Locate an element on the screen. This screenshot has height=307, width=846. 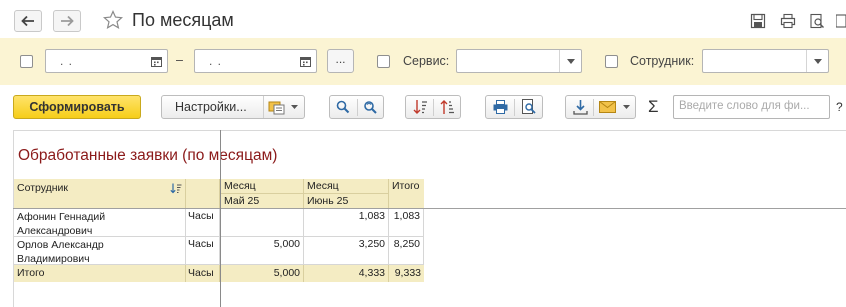
employee-name-line: Александрович is located at coordinates (55, 231).